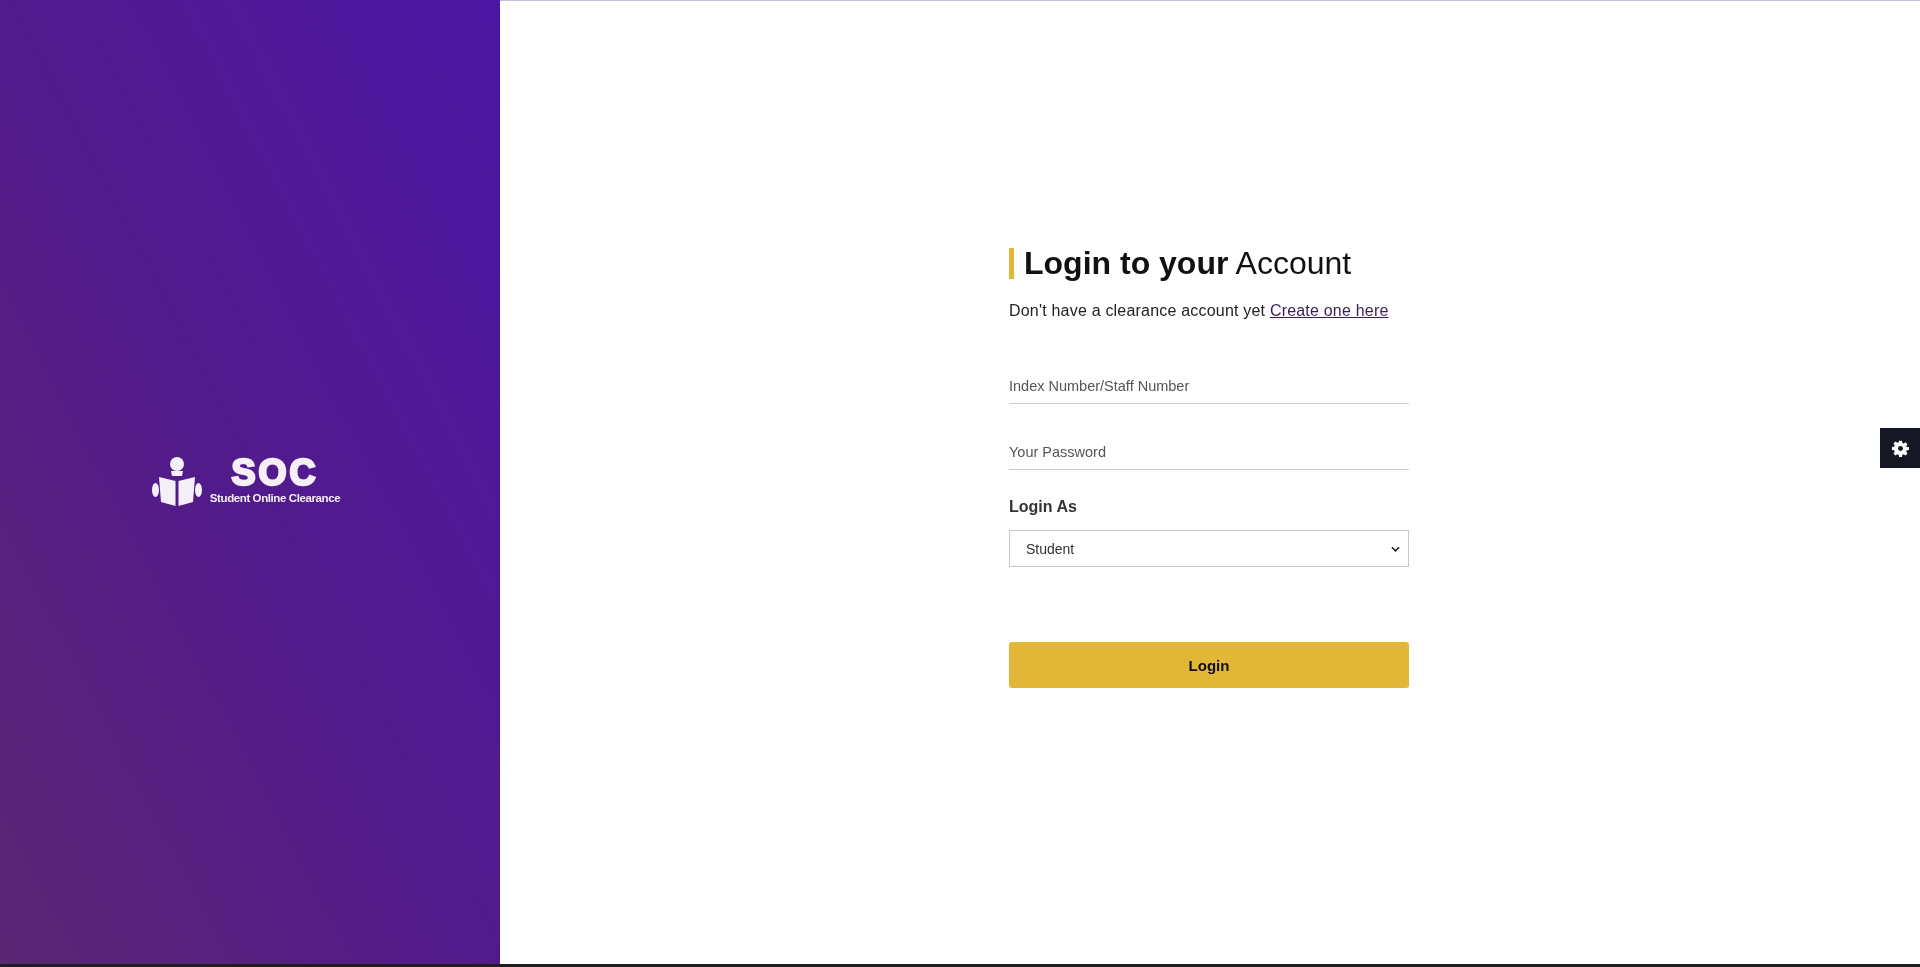 Image resolution: width=1920 pixels, height=967 pixels. What do you see at coordinates (1043, 507) in the screenshot?
I see `login-as-label: Login As` at bounding box center [1043, 507].